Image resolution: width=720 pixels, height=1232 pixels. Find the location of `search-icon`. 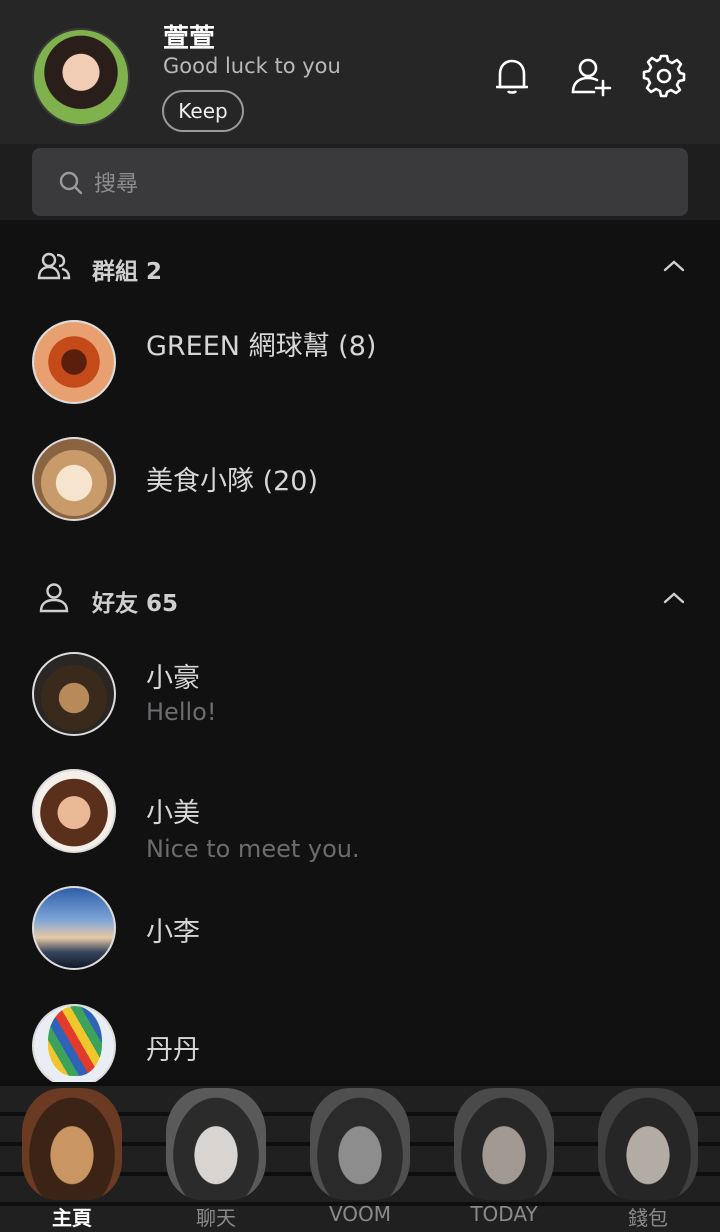

search-icon is located at coordinates (71, 183).